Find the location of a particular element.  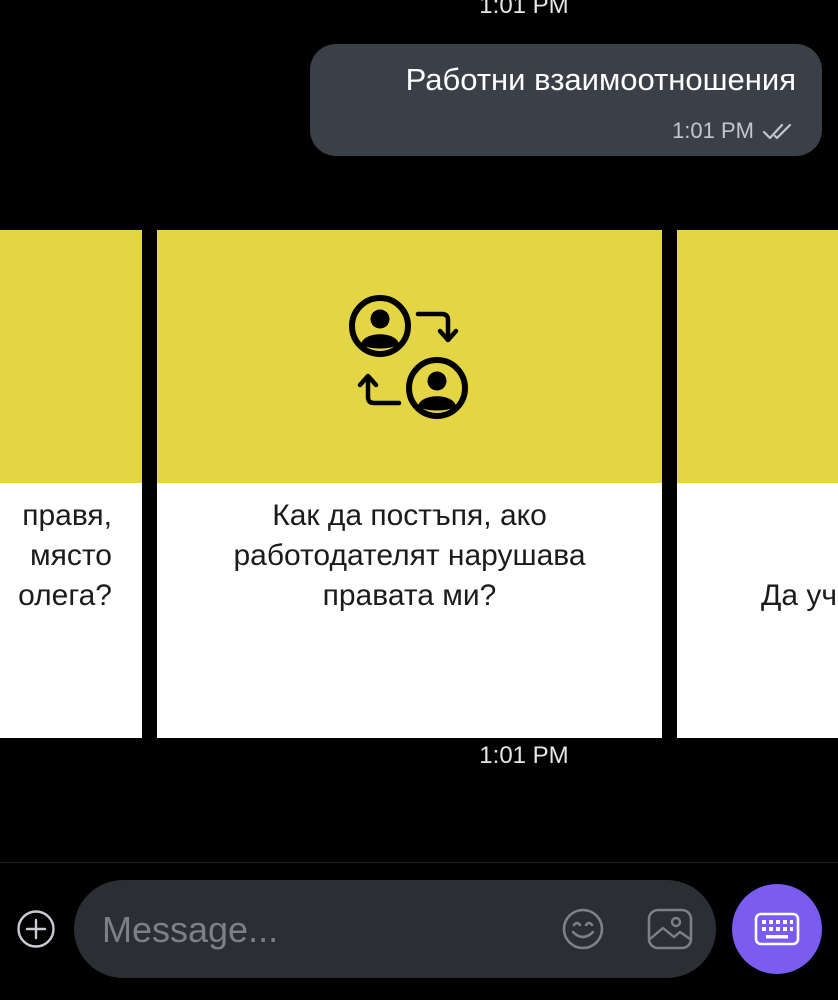

card-line: Да уч is located at coordinates (799, 595).